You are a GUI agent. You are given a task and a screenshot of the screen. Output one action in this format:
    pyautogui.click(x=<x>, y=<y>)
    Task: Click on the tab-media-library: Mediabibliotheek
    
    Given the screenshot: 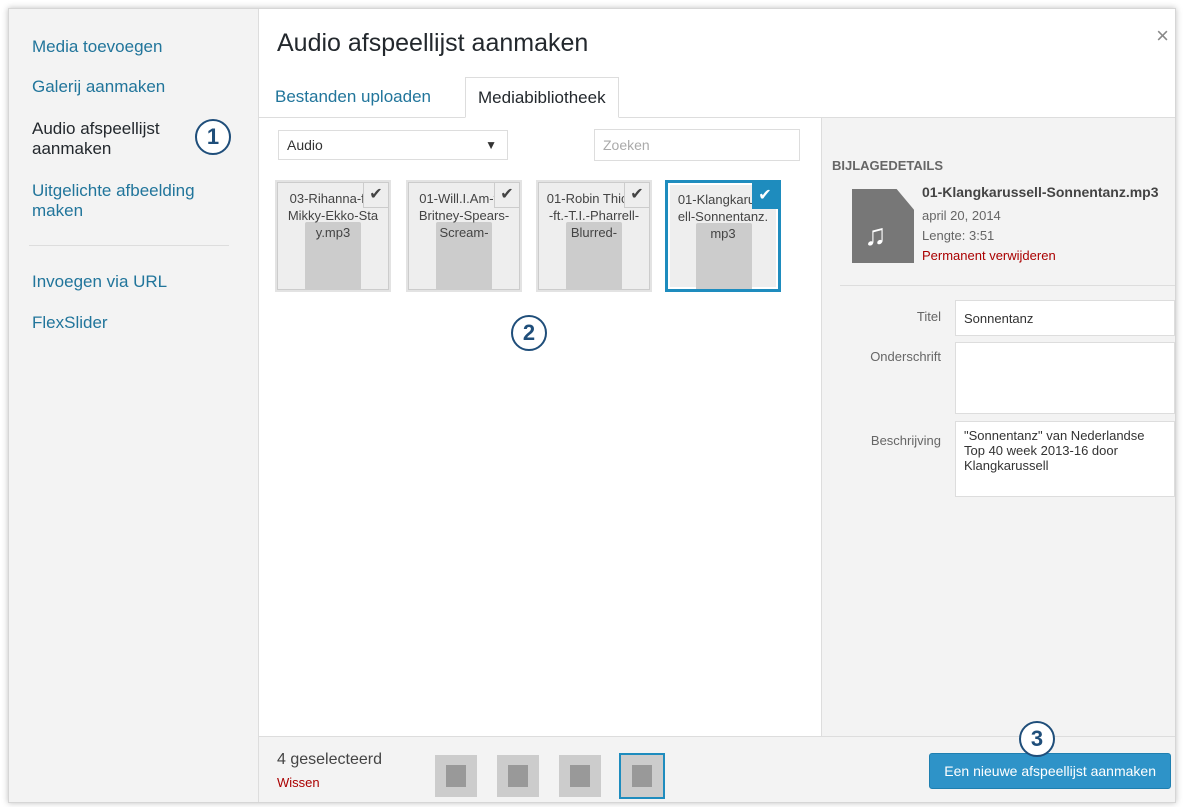 What is the action you would take?
    pyautogui.click(x=542, y=97)
    